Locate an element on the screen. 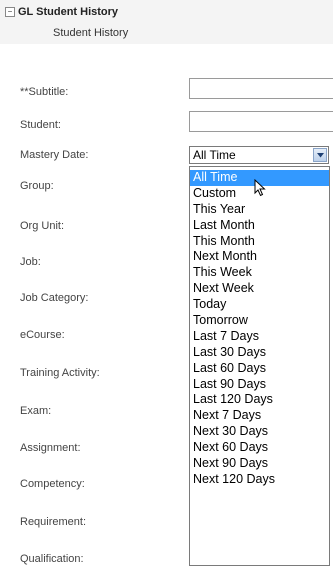 This screenshot has height=571, width=333. dropdown-option: Next 30 Days is located at coordinates (259, 432).